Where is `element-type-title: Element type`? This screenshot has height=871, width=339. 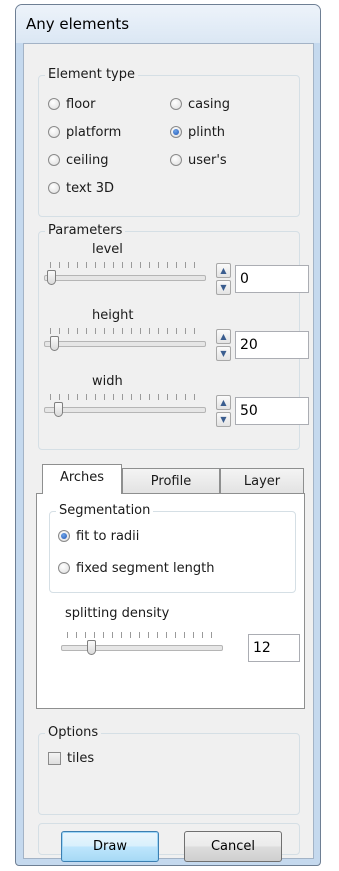 element-type-title: Element type is located at coordinates (91, 75).